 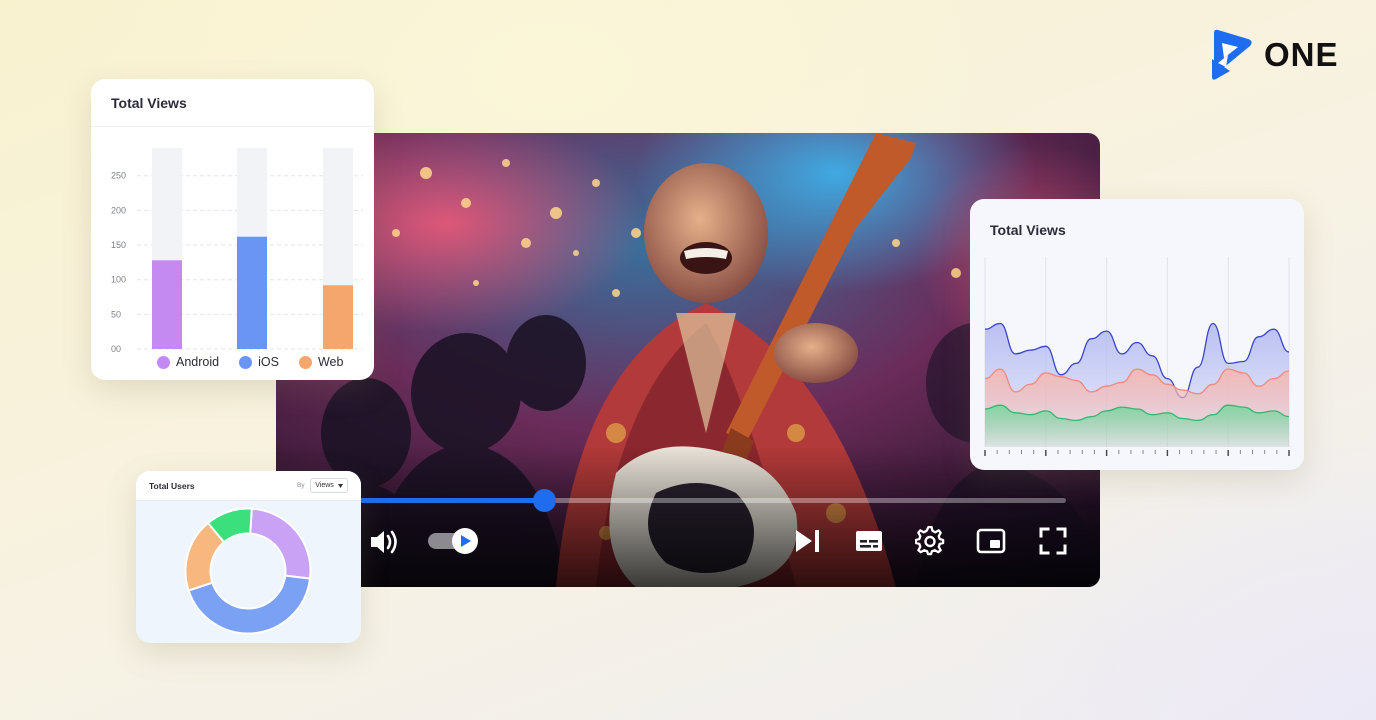 What do you see at coordinates (118, 176) in the screenshot?
I see `y-tick-label: 250` at bounding box center [118, 176].